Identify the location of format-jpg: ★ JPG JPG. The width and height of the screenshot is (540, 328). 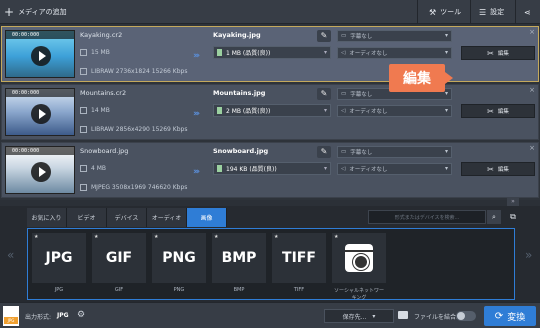
(59, 265).